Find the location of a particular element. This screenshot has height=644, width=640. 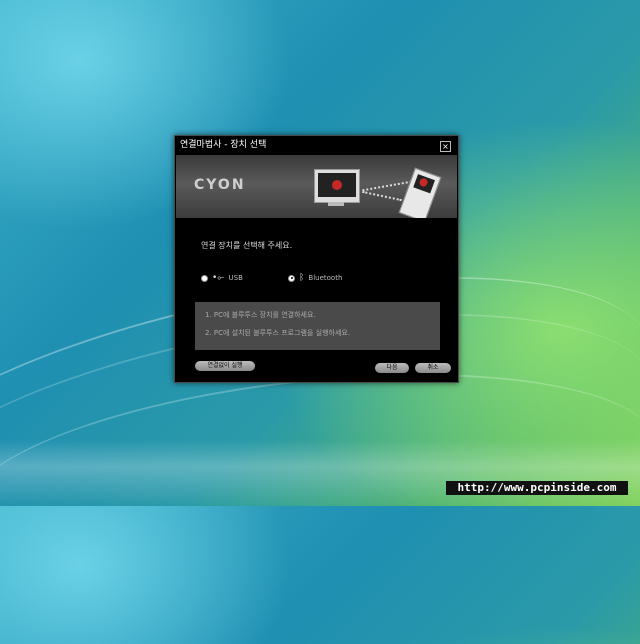

phone-icon is located at coordinates (420, 192).